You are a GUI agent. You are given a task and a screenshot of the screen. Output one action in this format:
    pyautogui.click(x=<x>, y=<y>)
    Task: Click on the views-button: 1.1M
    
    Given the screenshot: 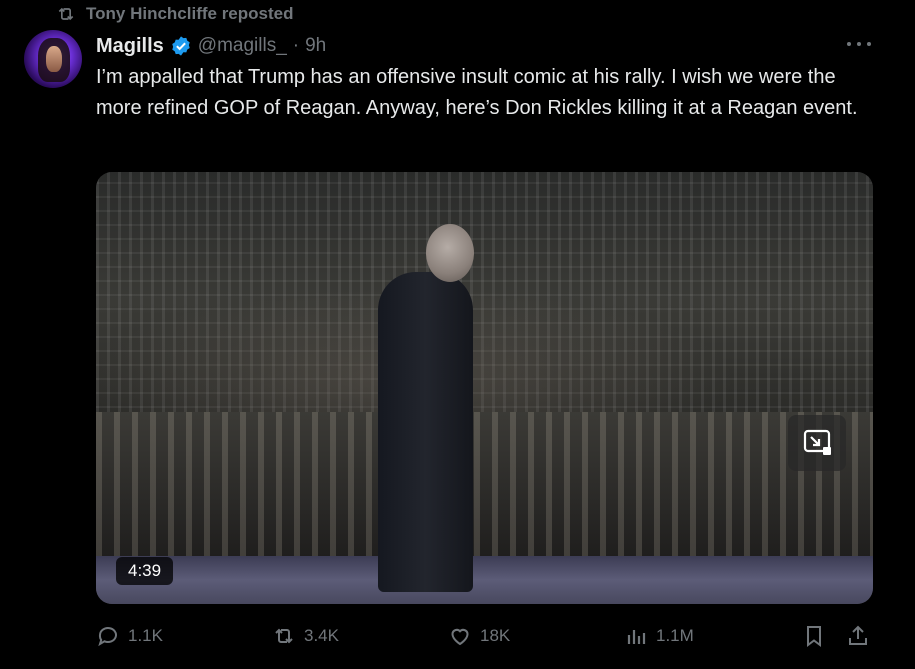 What is the action you would take?
    pyautogui.click(x=659, y=636)
    